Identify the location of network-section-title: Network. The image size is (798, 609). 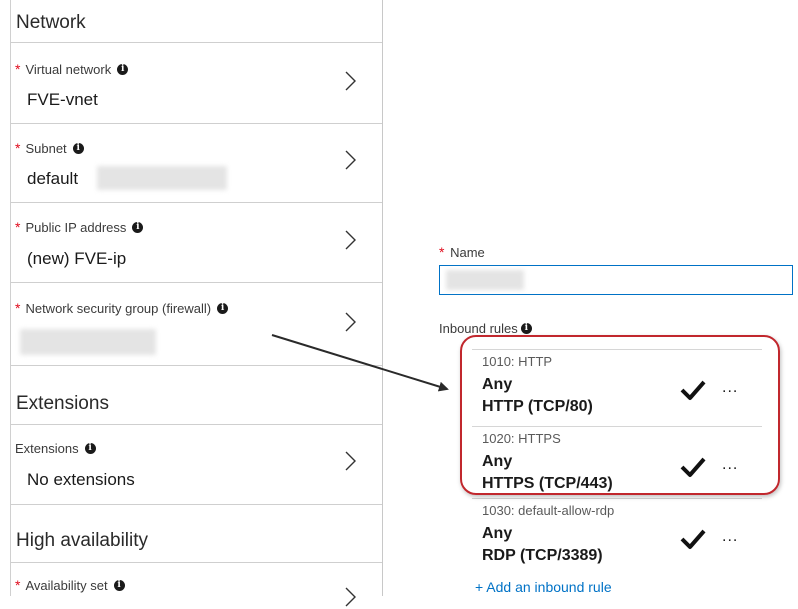
(51, 22).